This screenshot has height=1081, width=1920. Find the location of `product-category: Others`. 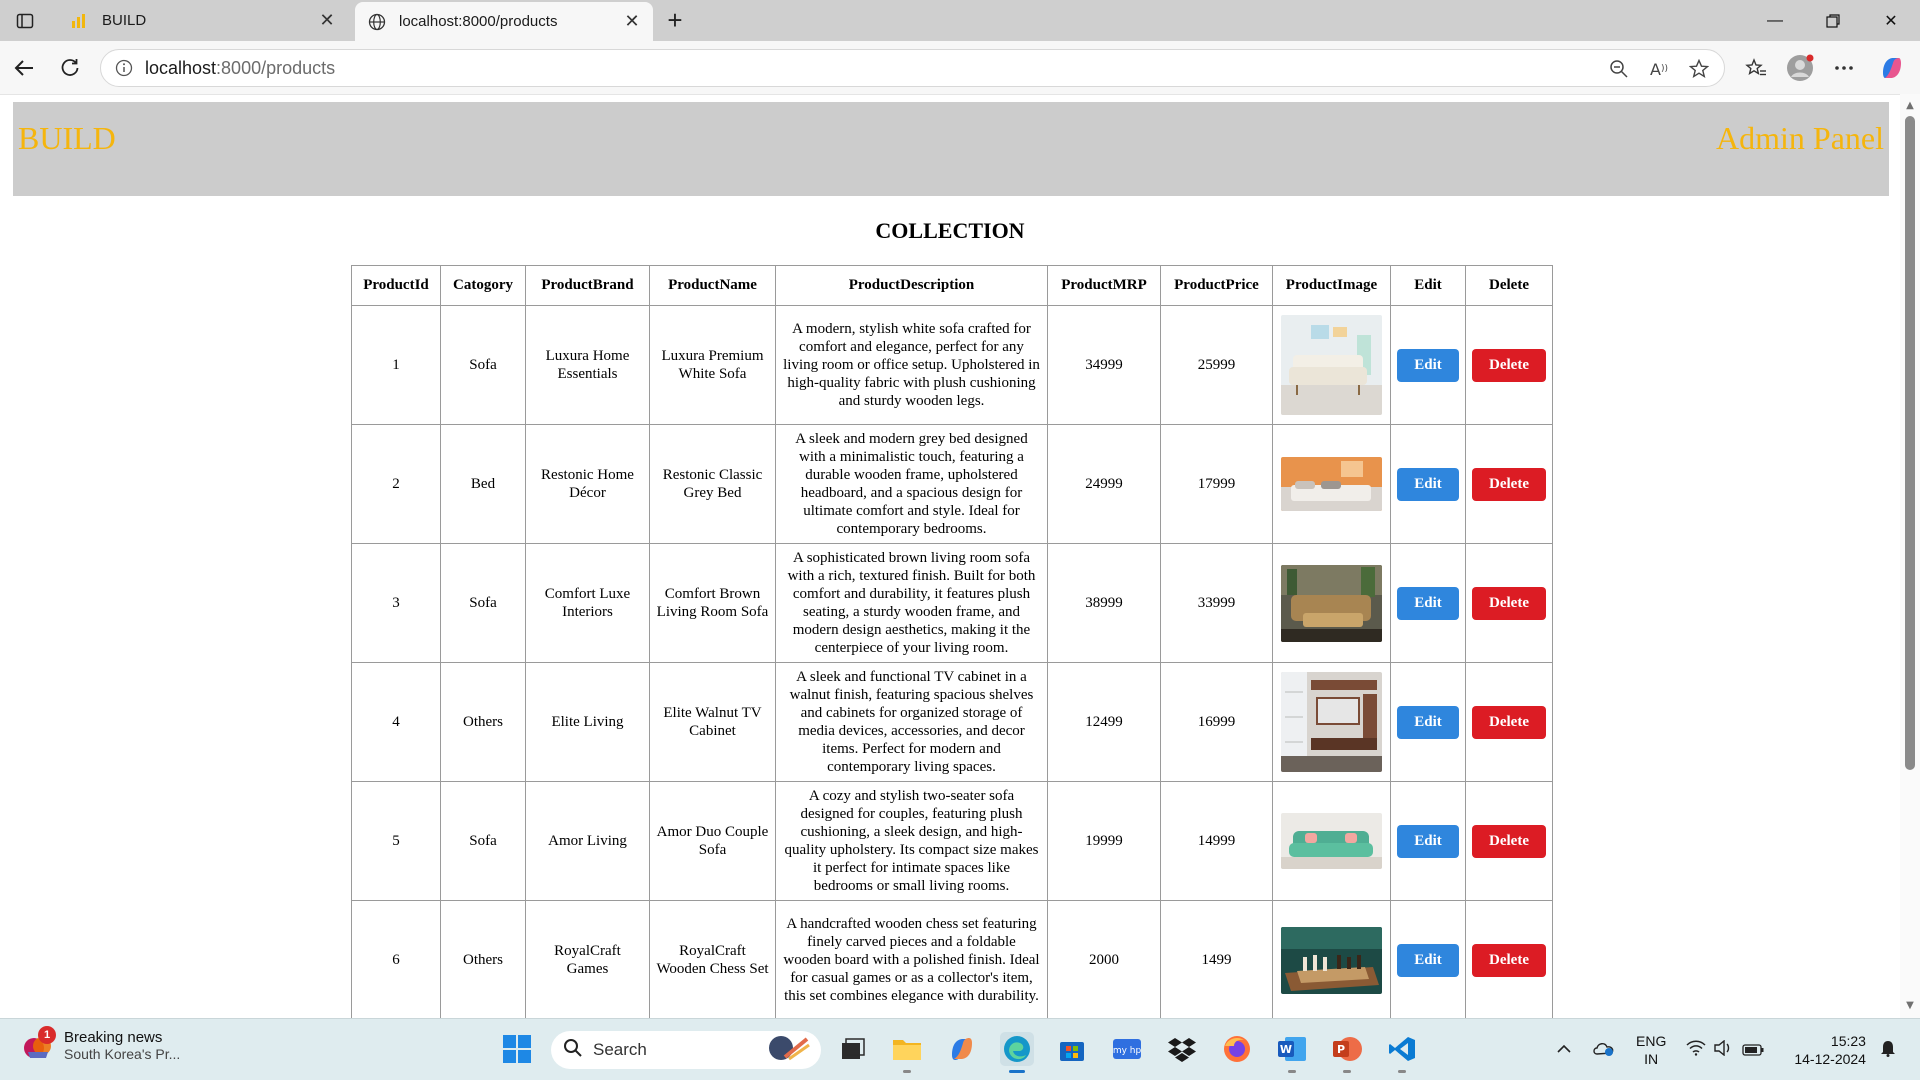

product-category: Others is located at coordinates (483, 959).